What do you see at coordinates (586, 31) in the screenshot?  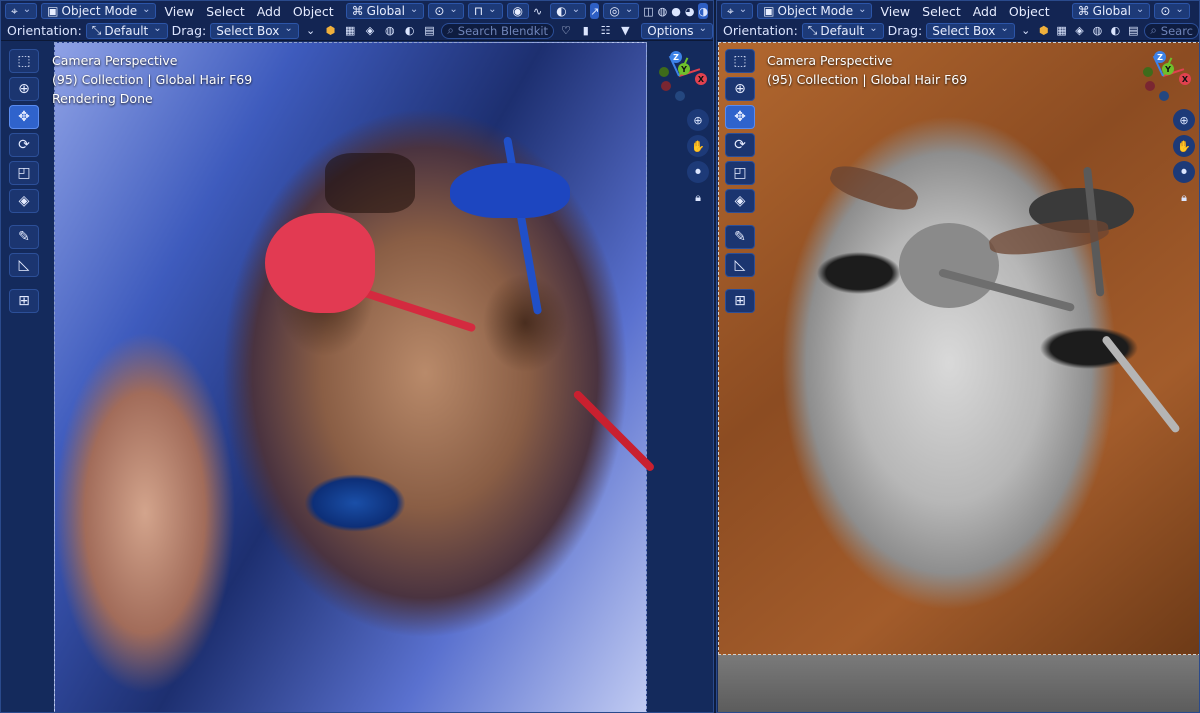 I see `bookmark-icon: ▮` at bounding box center [586, 31].